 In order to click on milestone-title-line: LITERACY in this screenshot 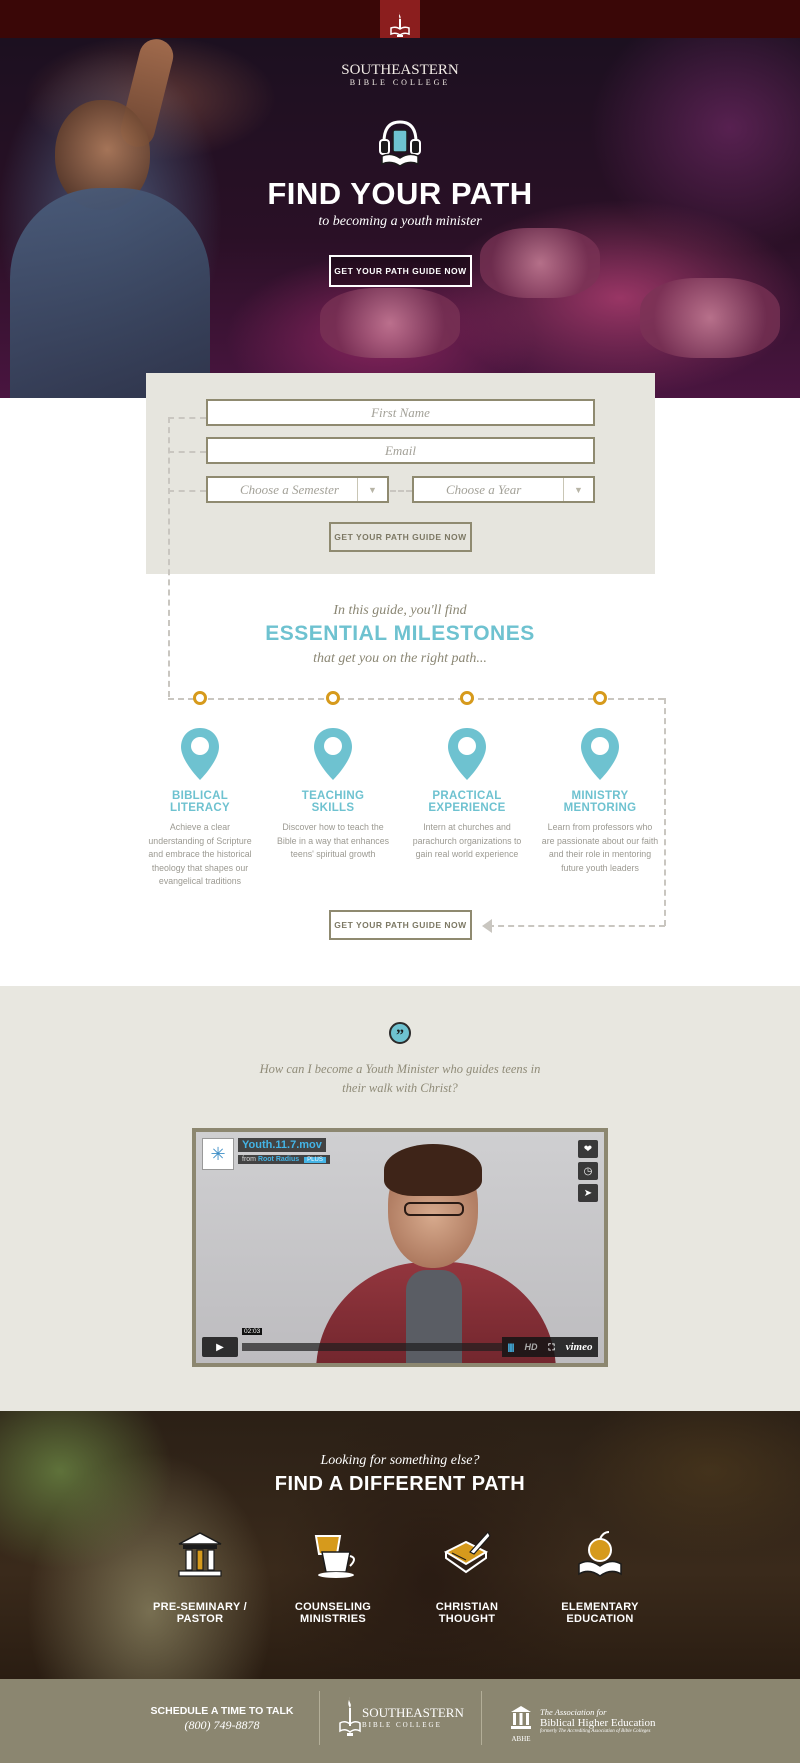, I will do `click(200, 808)`.